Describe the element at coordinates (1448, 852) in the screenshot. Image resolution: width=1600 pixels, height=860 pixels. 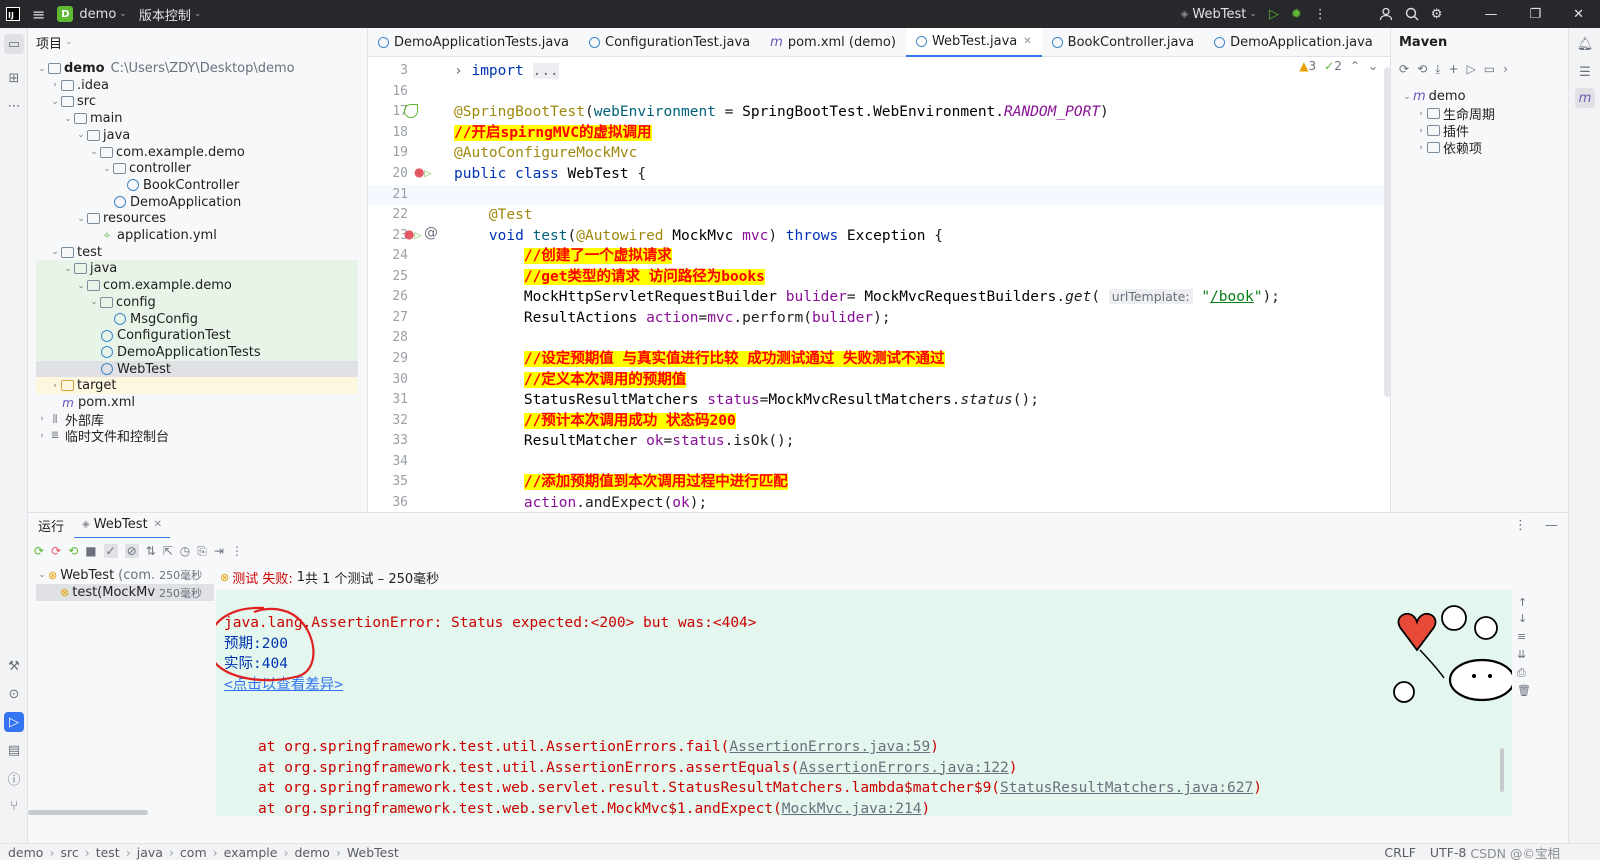
I see `encoding-indicator: UTF-8` at that location.